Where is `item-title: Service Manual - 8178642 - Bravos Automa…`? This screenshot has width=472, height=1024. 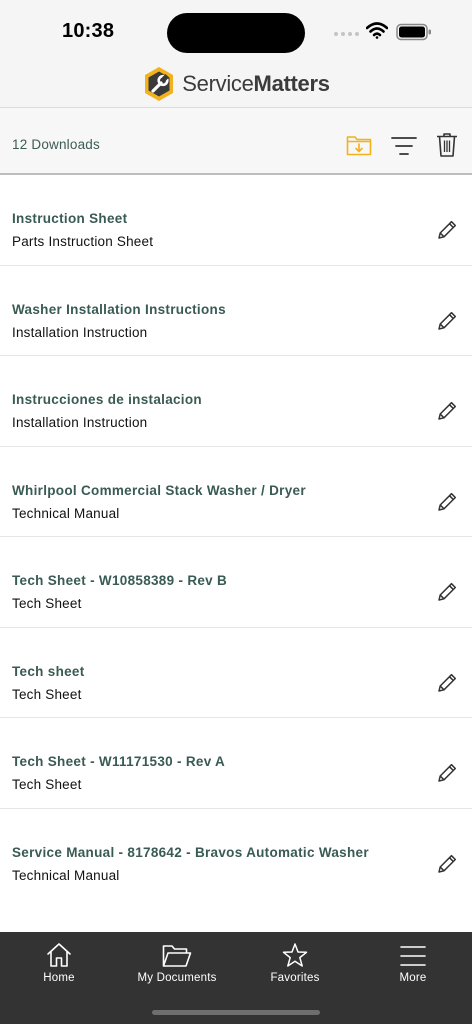 item-title: Service Manual - 8178642 - Bravos Automa… is located at coordinates (190, 852).